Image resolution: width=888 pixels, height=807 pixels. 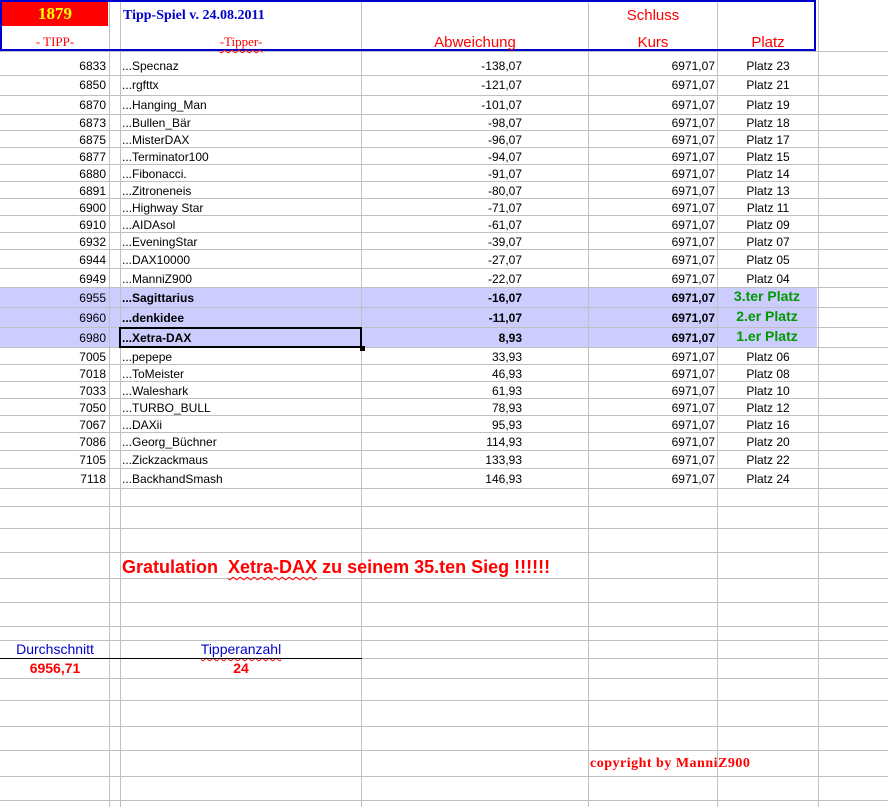 I want to click on tipp-cell: 6910, so click(x=53, y=225).